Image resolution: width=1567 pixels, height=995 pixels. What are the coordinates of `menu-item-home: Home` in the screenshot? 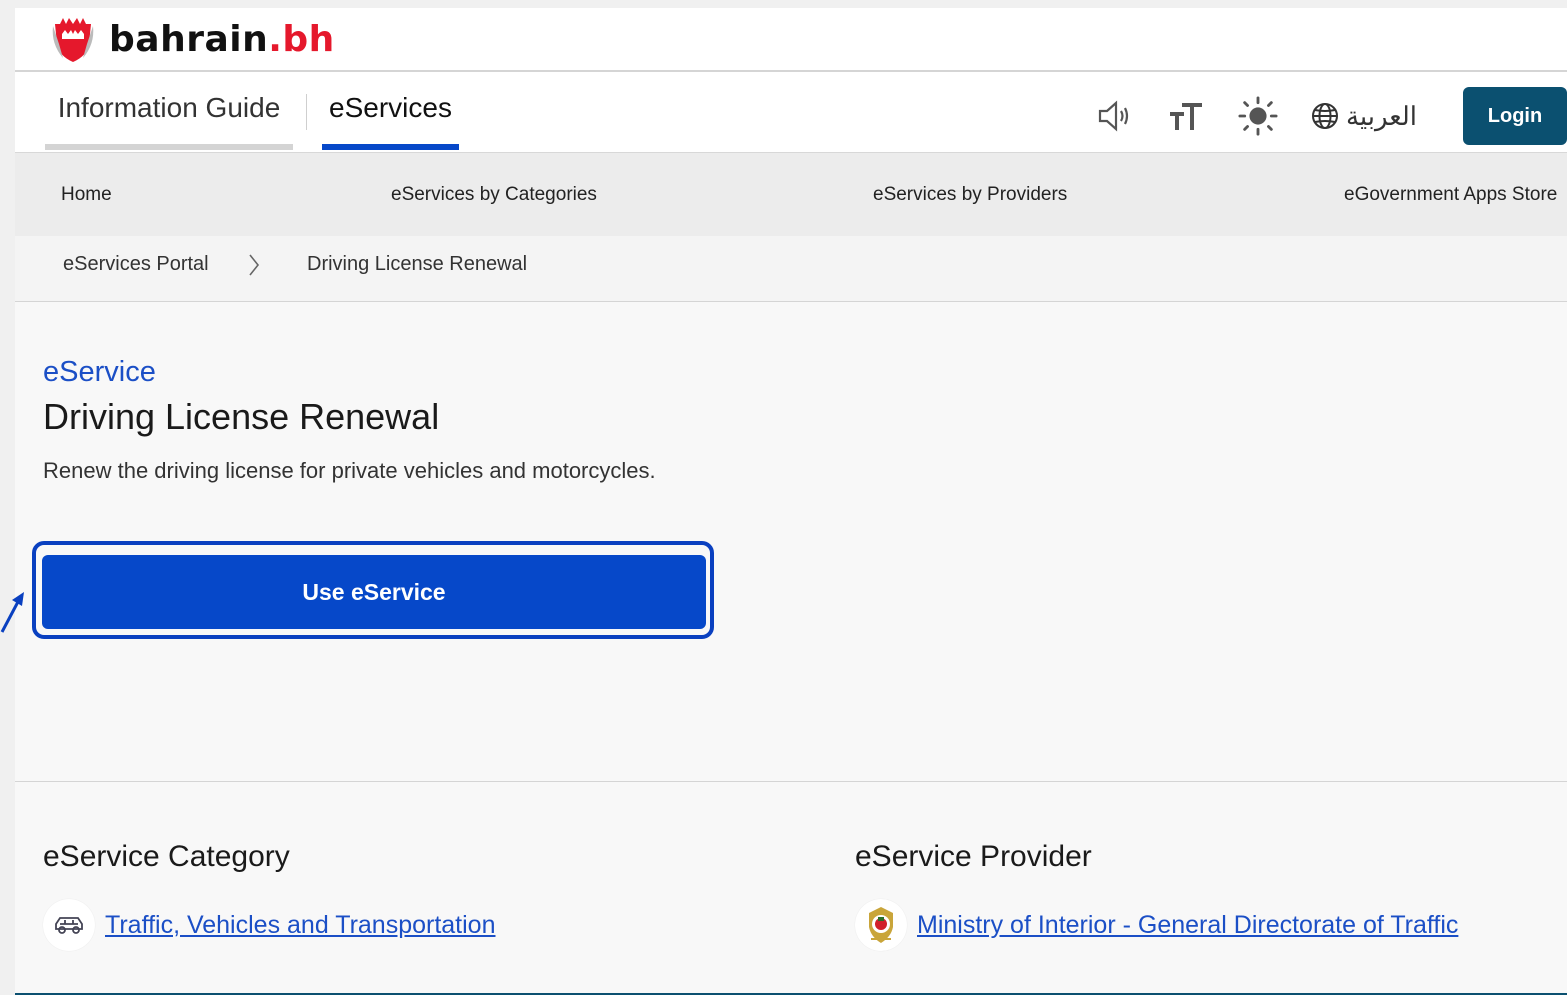 It's located at (86, 194).